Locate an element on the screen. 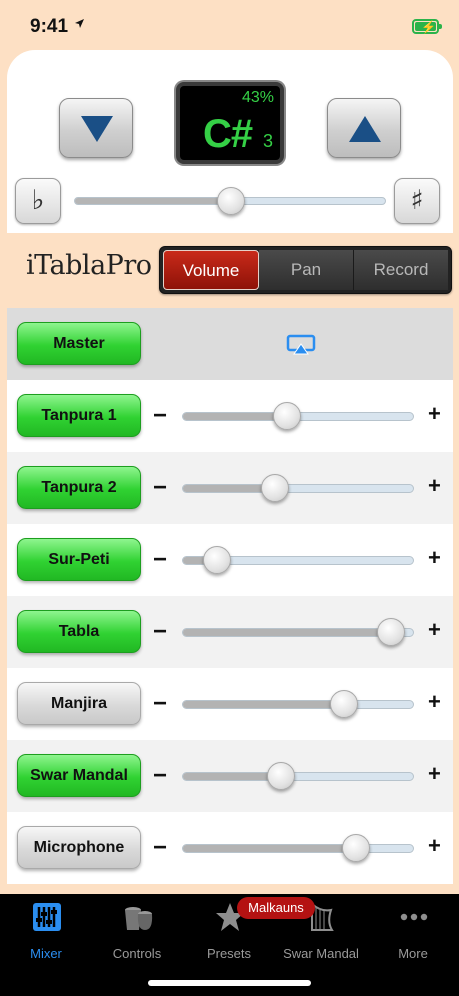  fine-tune-slider is located at coordinates (230, 201).